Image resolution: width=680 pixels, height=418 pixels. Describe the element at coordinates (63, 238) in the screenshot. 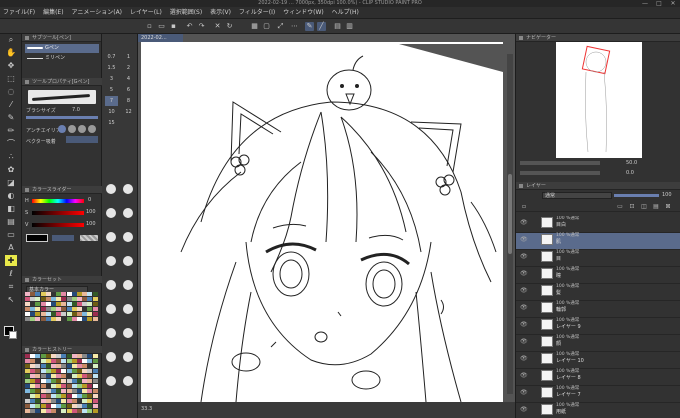

I see `color-mode-button` at that location.